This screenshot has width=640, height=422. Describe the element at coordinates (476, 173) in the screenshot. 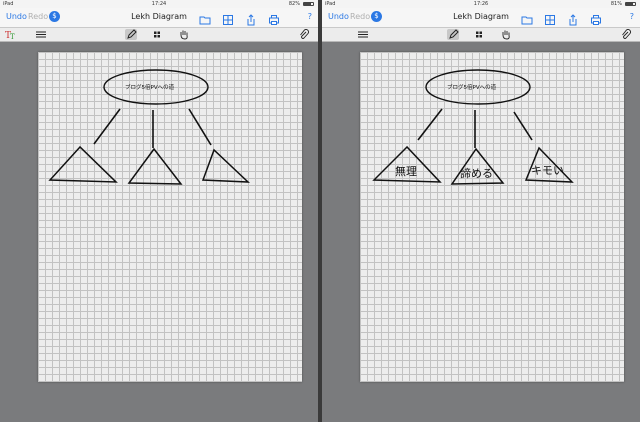

I see `triangle-label: 諦める` at that location.